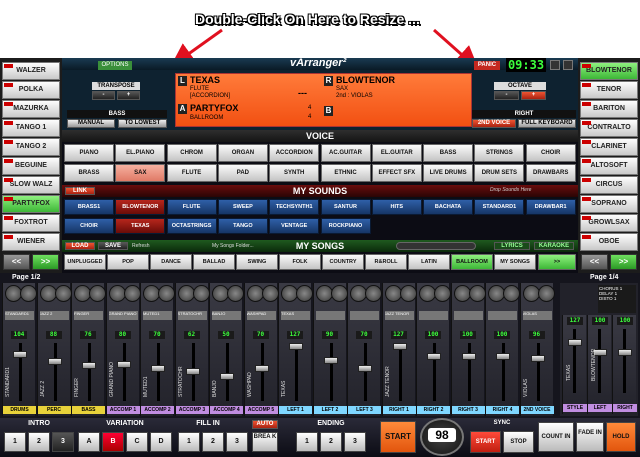 The height and width of the screenshot is (457, 640). What do you see at coordinates (550, 153) in the screenshot?
I see `voice-choir: CHOIR` at bounding box center [550, 153].